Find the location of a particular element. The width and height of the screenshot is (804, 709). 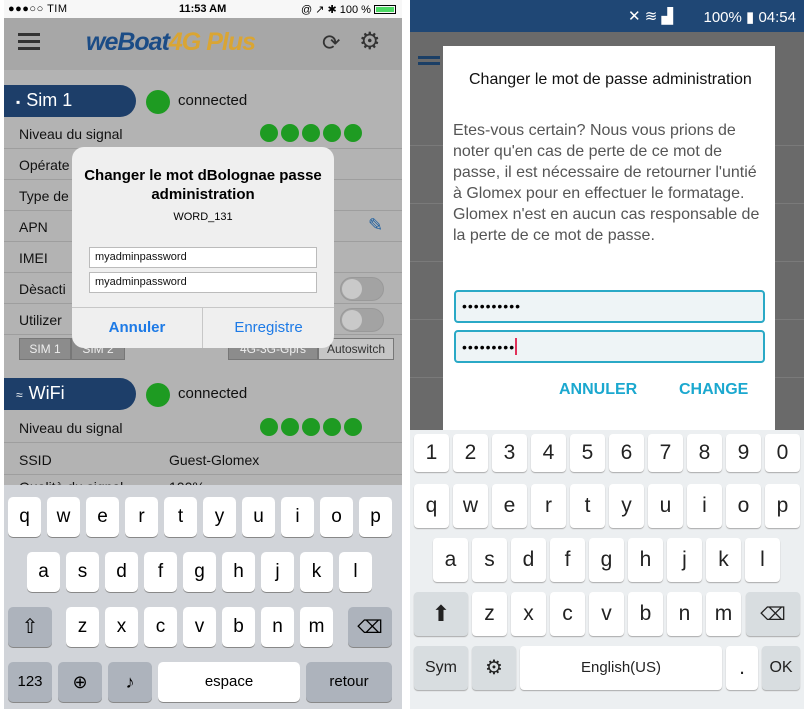

microphone-key-icon: ♪ is located at coordinates (130, 682).